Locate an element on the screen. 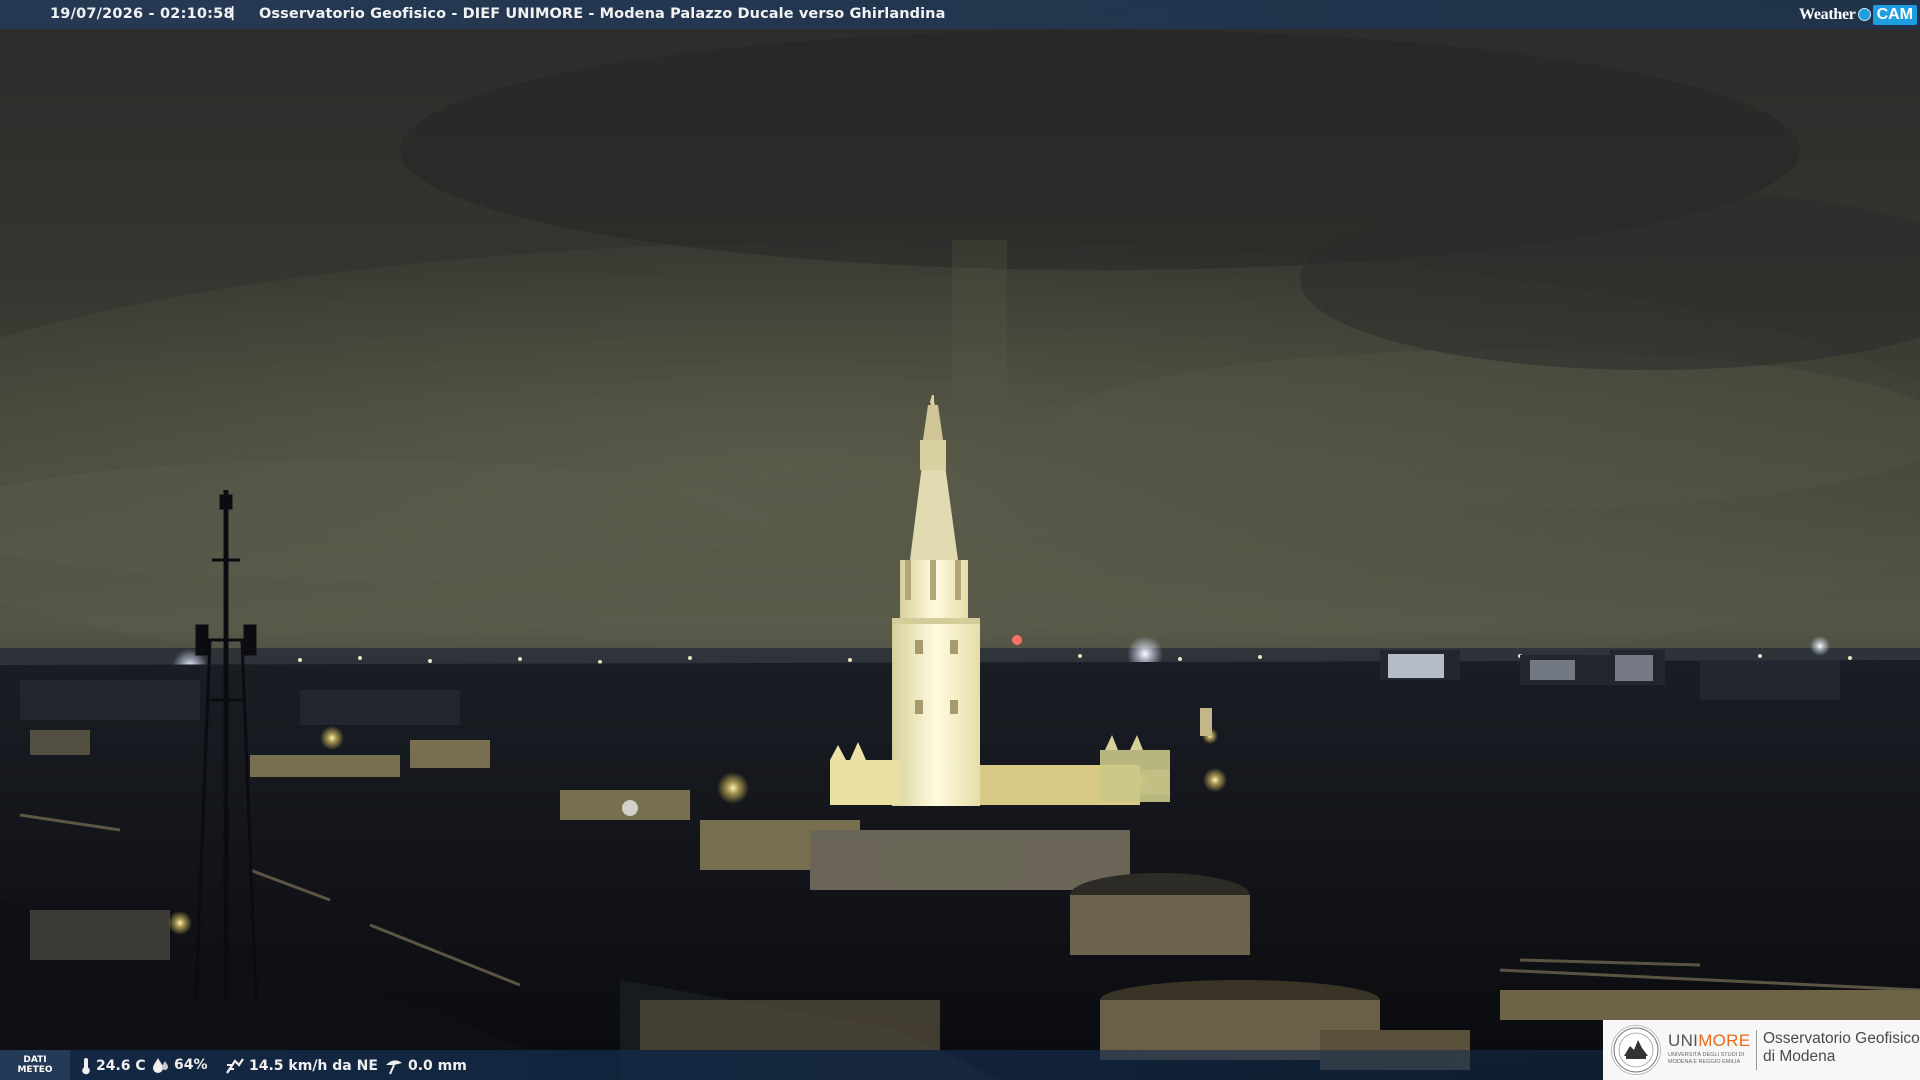  meteo-temperature: 24.6 C is located at coordinates (113, 1066).